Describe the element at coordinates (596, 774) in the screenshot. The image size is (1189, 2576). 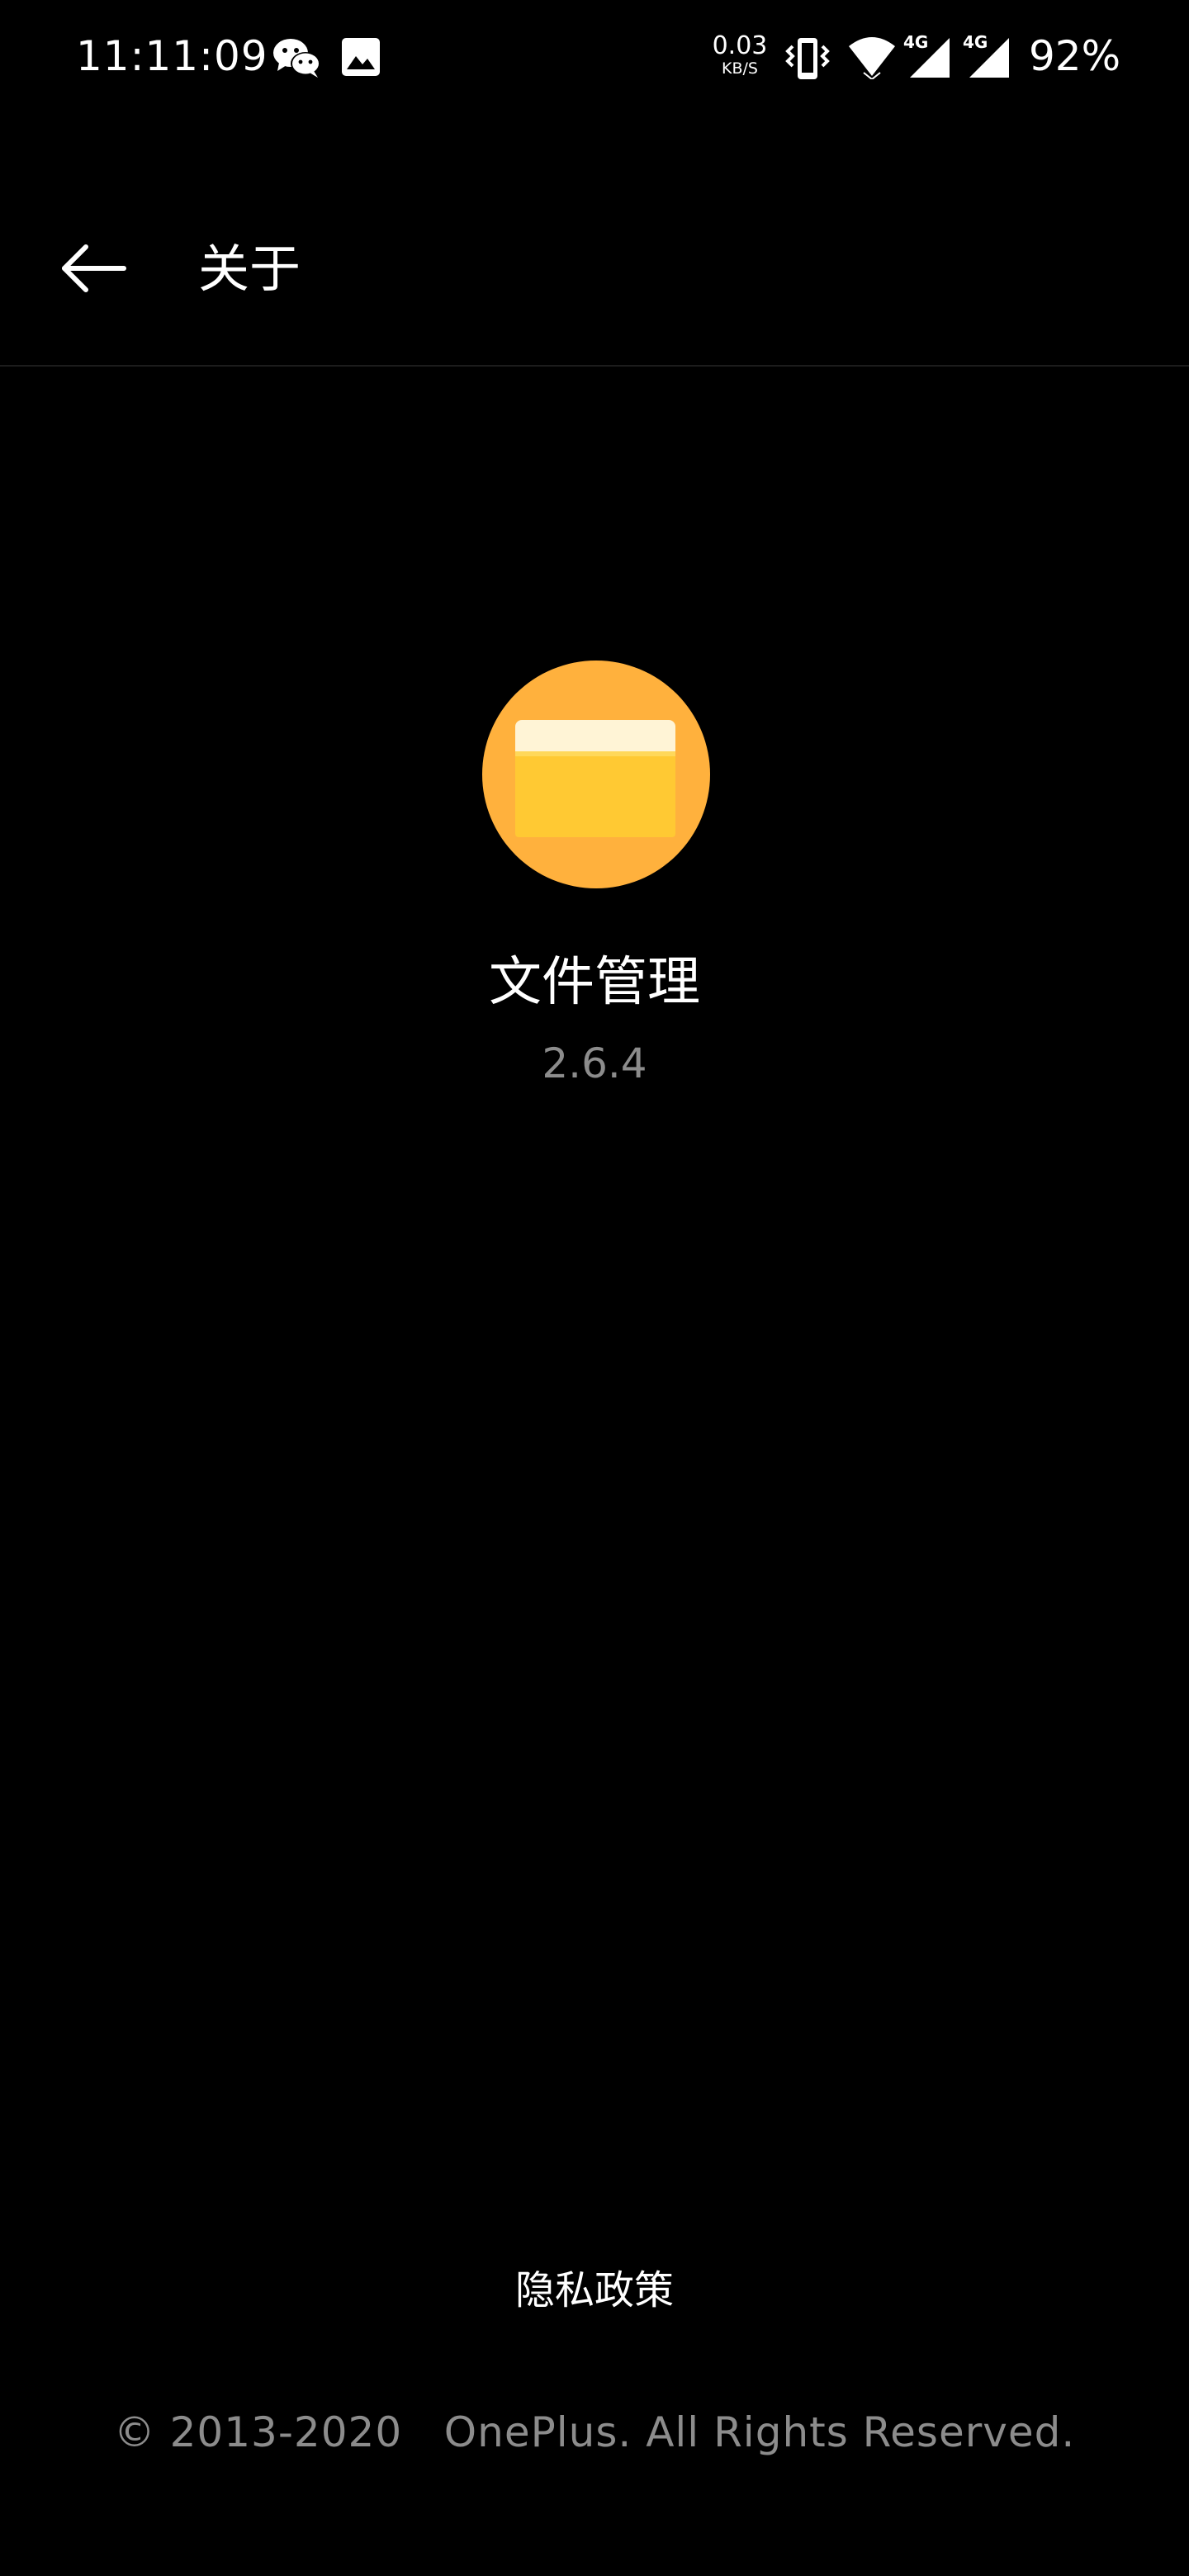
I see `file-manager-folder-icon` at that location.